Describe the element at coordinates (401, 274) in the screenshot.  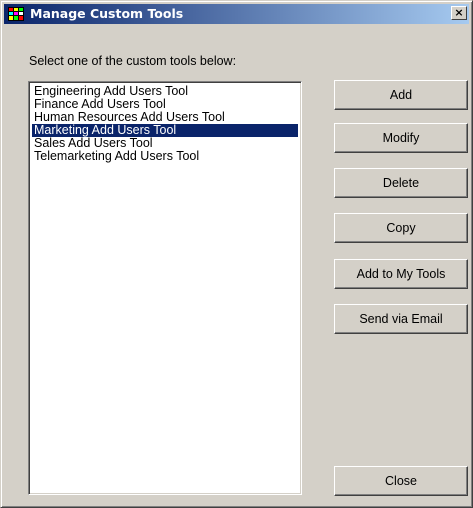
I see `add-to-my-tools-button: Add to My Tools` at that location.